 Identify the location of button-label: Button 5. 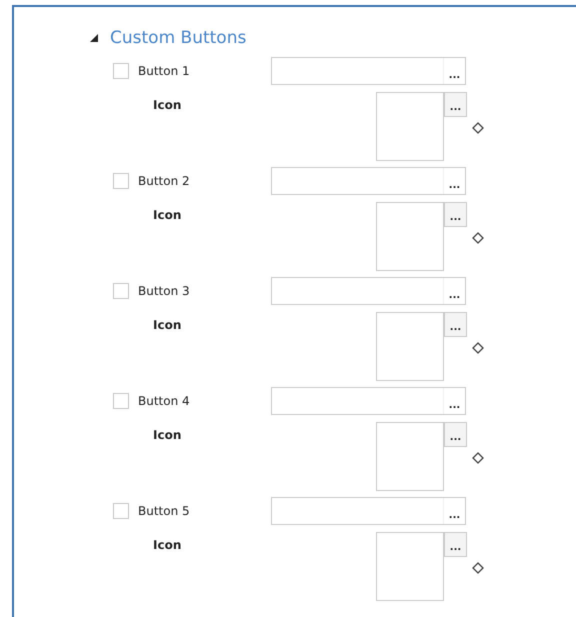
(164, 511).